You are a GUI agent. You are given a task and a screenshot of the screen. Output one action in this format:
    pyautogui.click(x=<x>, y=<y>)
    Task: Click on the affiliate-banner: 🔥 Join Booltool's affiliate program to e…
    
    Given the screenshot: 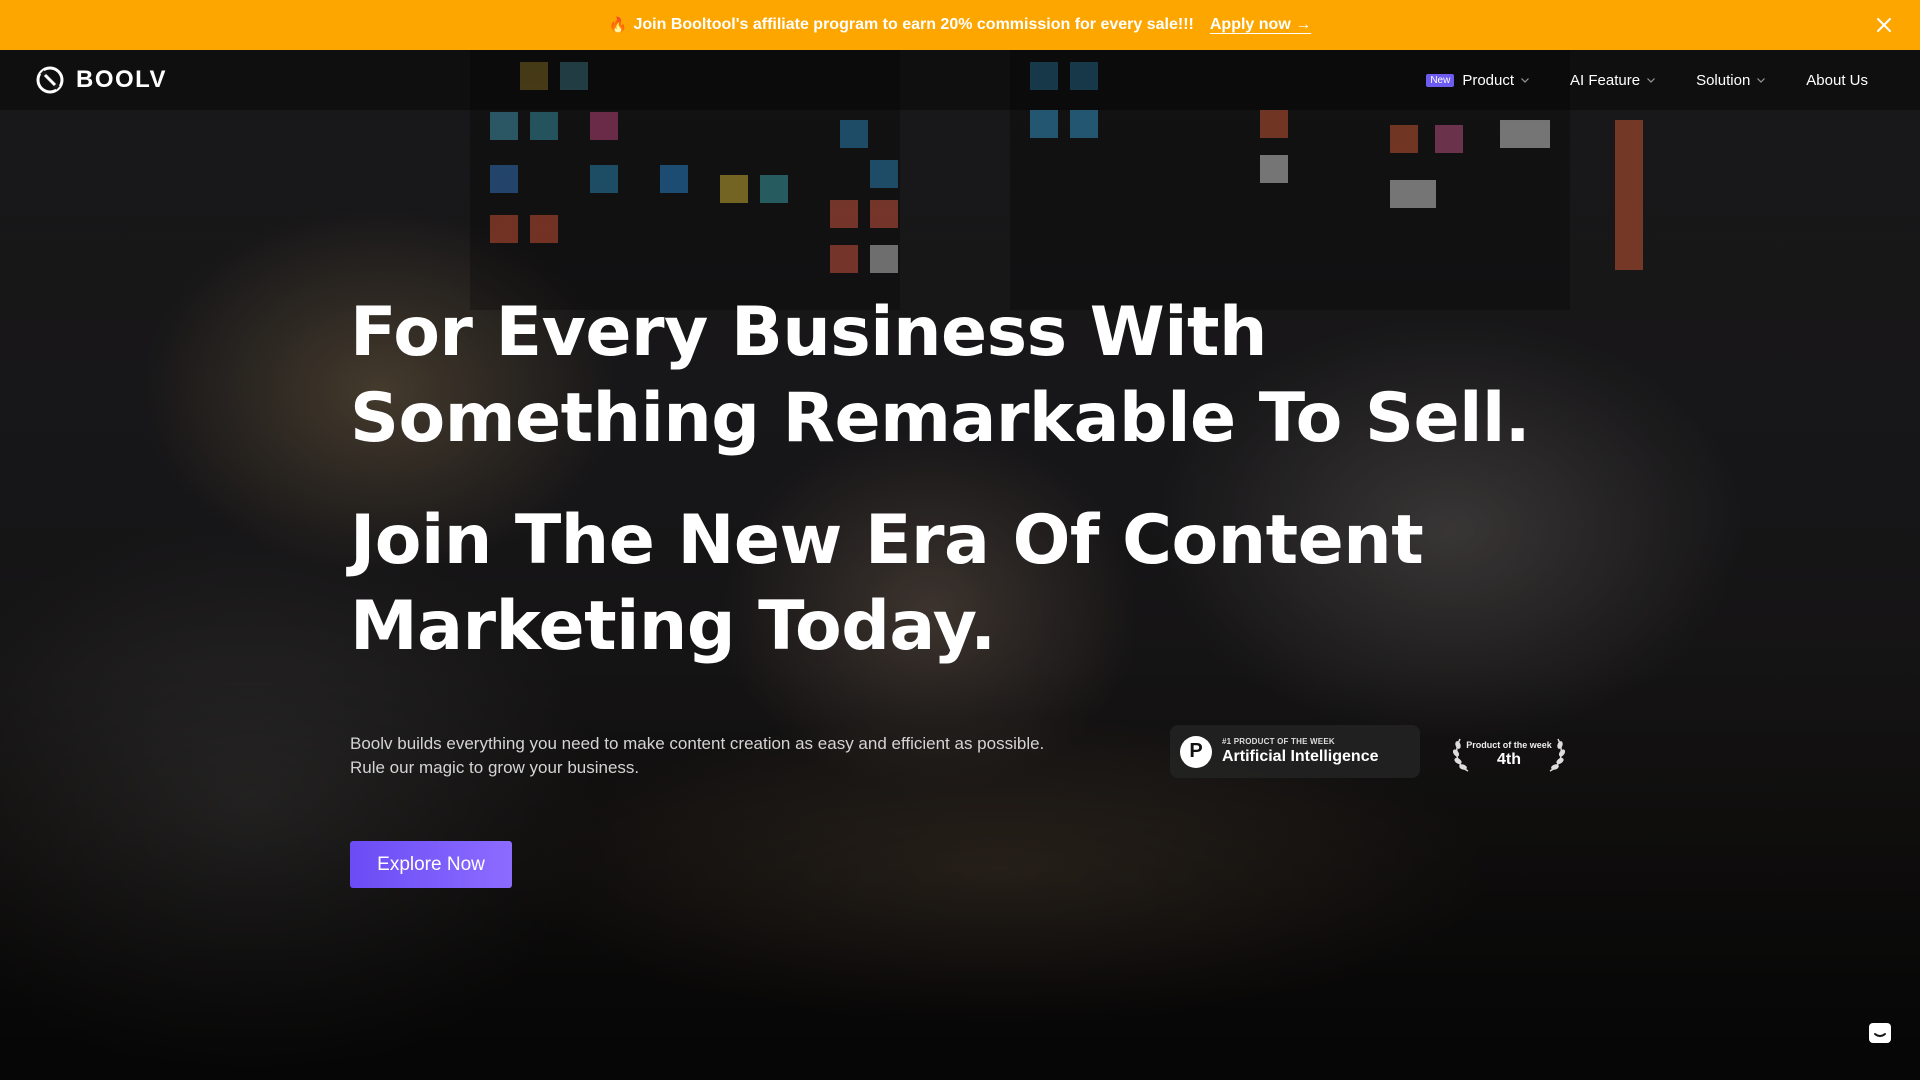 What is the action you would take?
    pyautogui.click(x=960, y=25)
    